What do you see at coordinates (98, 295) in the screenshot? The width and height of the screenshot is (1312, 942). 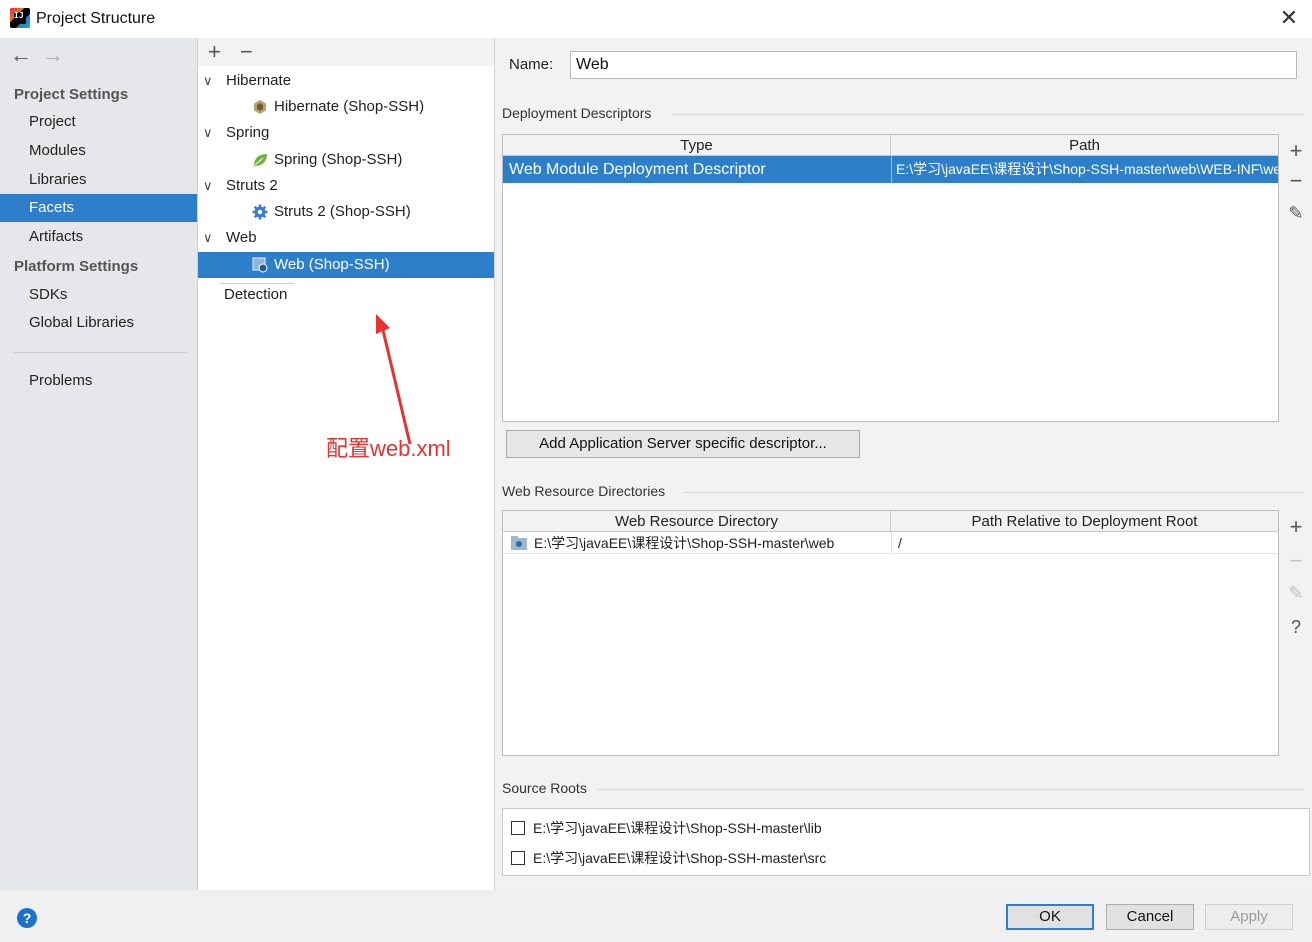 I see `sidebar-item-sdks: SDKs` at bounding box center [98, 295].